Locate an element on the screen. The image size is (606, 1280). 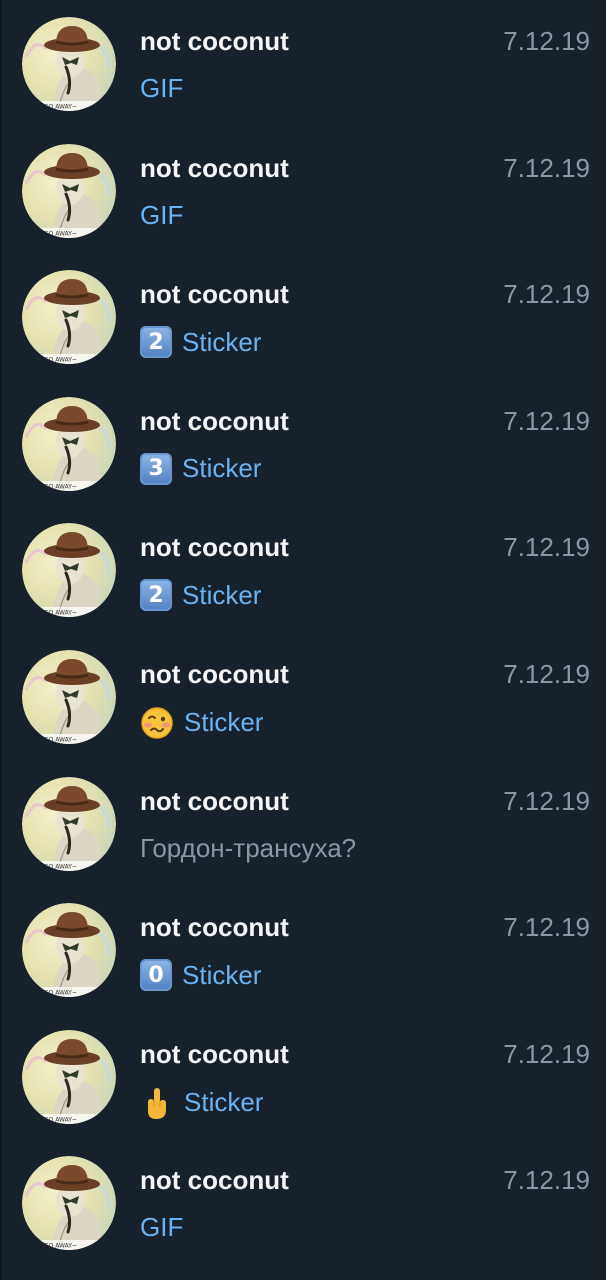
keycap-3-icon: 3 is located at coordinates (156, 468).